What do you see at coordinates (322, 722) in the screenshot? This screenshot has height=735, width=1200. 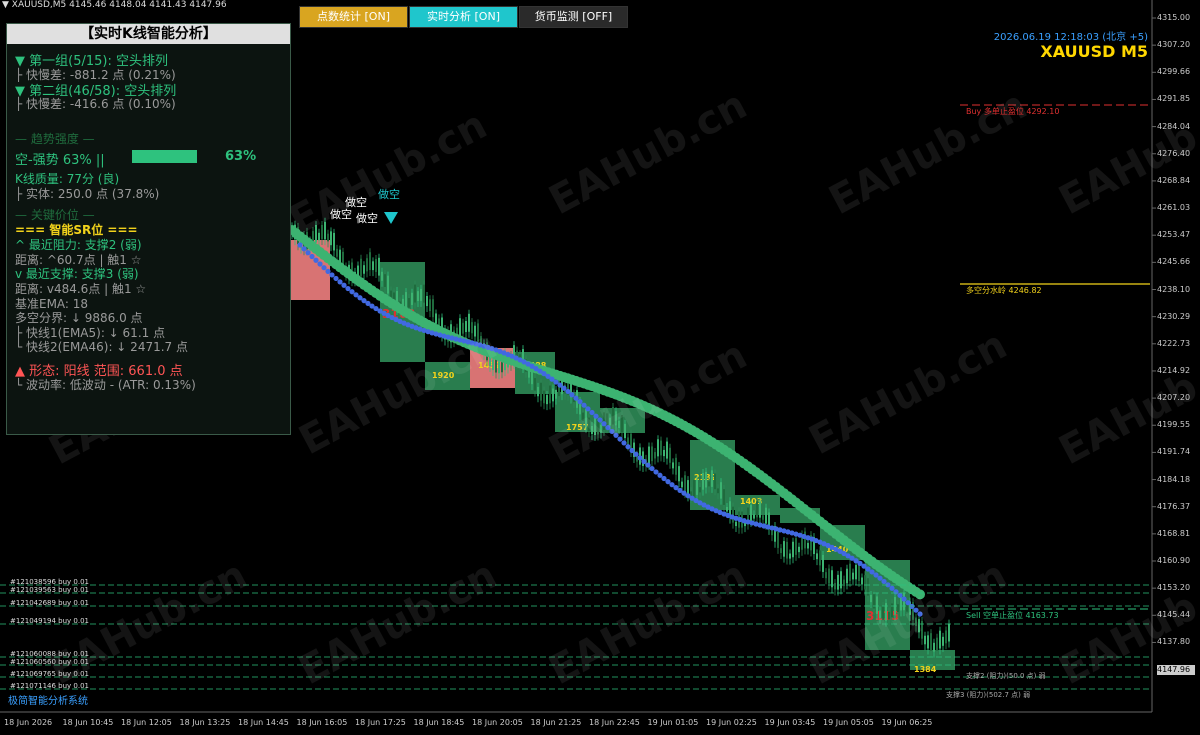 I see `time-axis-label: 18 Jun 16:05` at bounding box center [322, 722].